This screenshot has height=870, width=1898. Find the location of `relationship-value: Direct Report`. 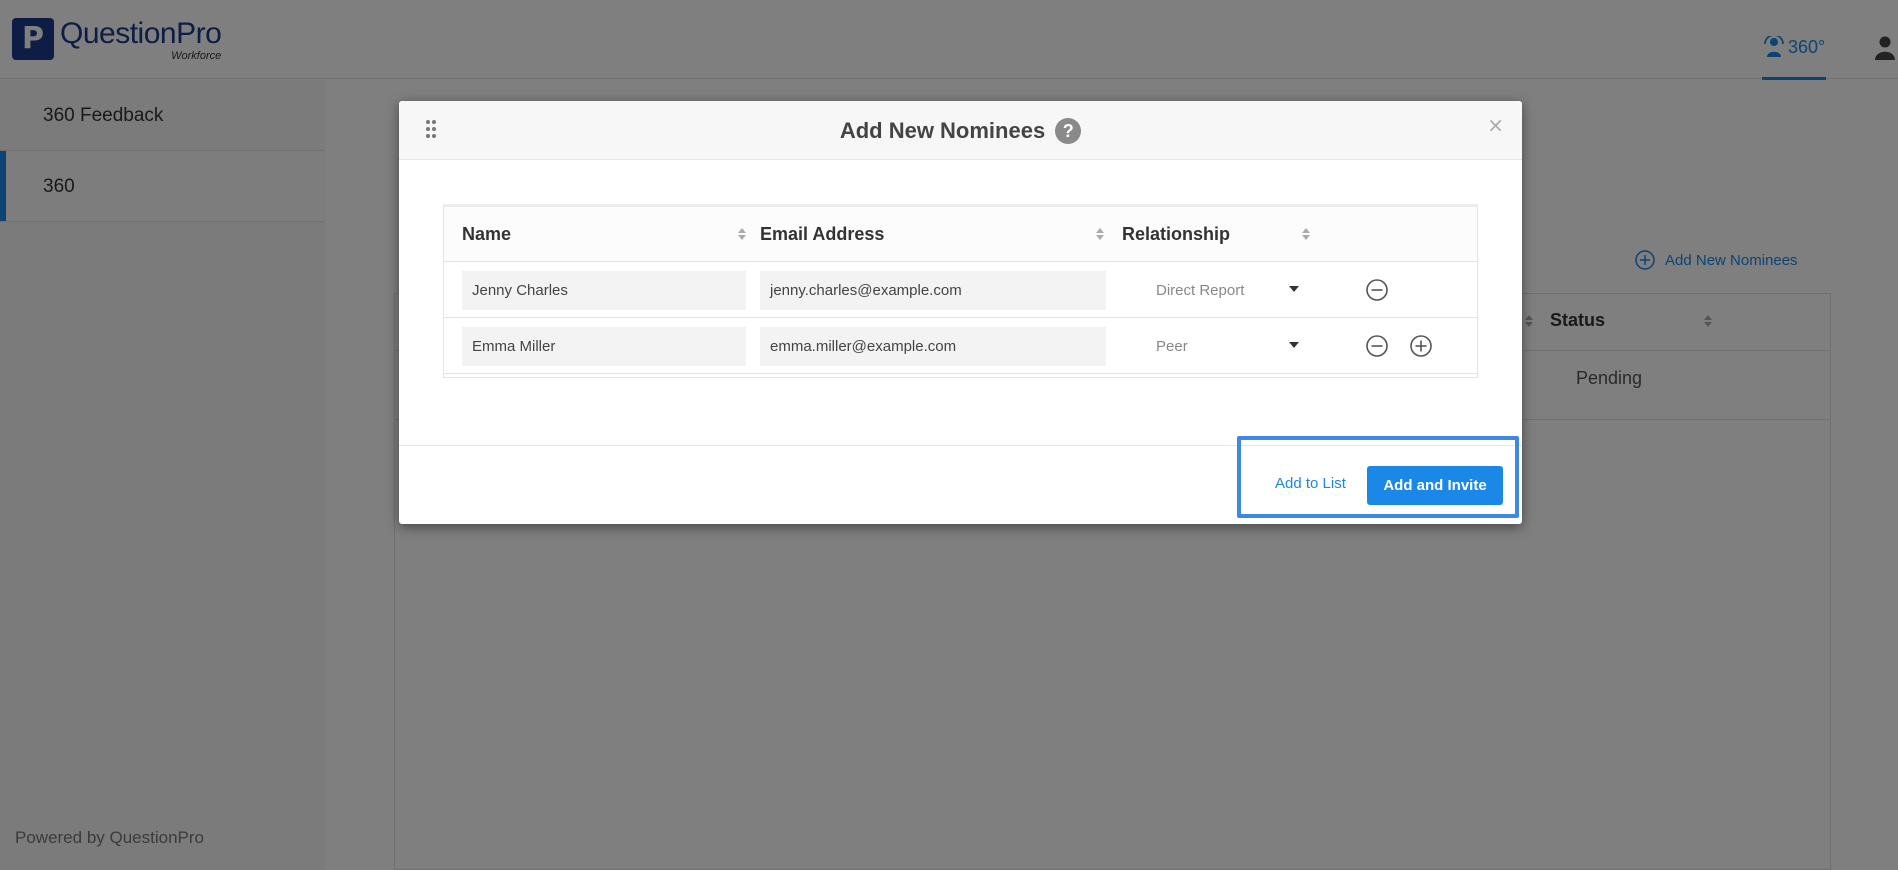

relationship-value: Direct Report is located at coordinates (1200, 290).